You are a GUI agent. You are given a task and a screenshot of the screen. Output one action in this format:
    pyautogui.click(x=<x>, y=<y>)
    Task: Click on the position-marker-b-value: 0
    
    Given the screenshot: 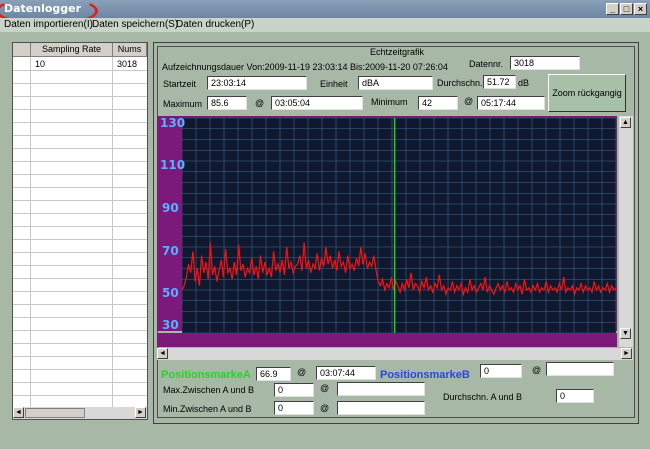 What is the action you would take?
    pyautogui.click(x=501, y=371)
    